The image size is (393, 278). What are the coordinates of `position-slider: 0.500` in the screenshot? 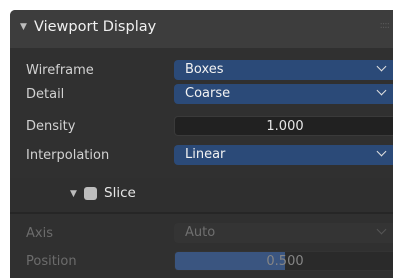 It's located at (283, 261).